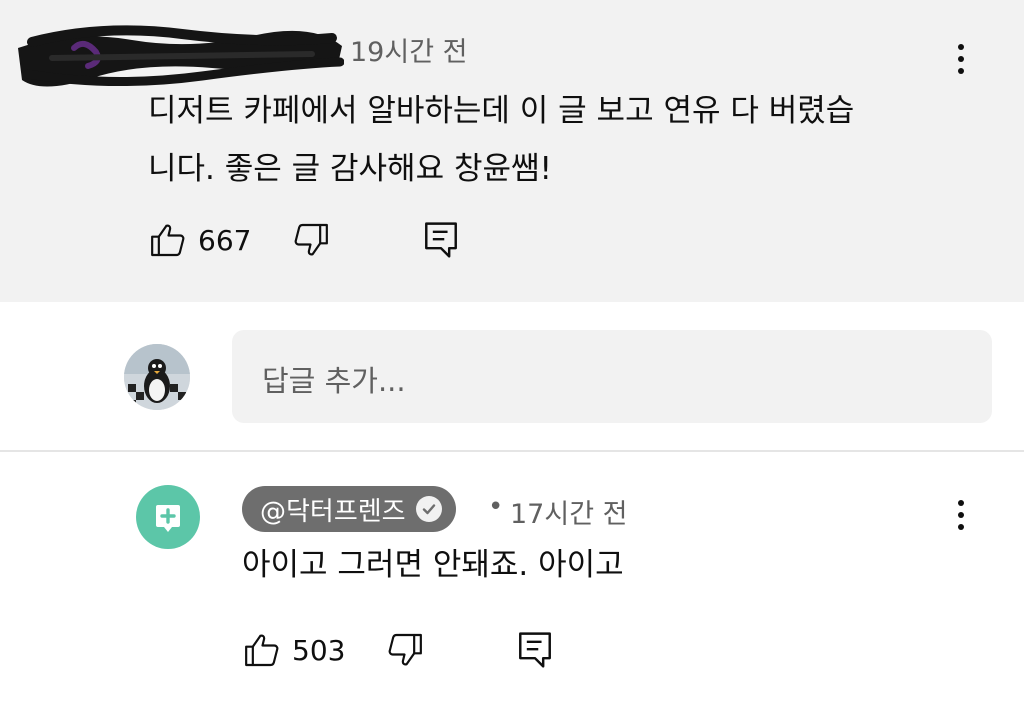  I want to click on reply-timestamp: 17시간 전, so click(569, 514).